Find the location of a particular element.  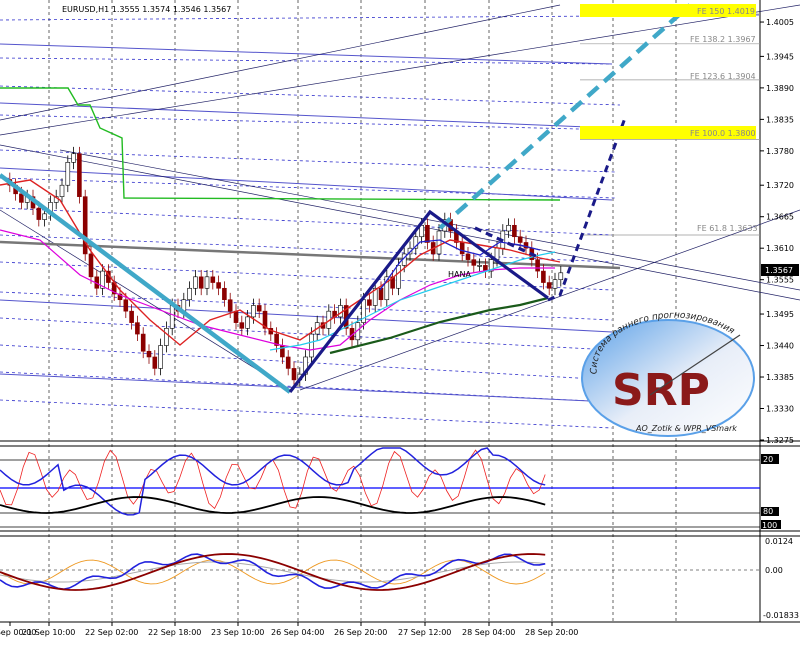

time-tick-label: 22 Sep 02:00 is located at coordinates (111, 632).